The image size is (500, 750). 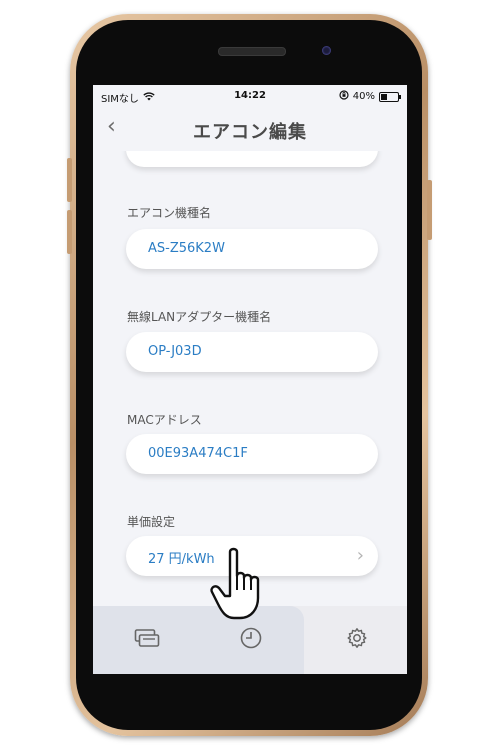 What do you see at coordinates (360, 555) in the screenshot?
I see `chevron-right-icon: ›` at bounding box center [360, 555].